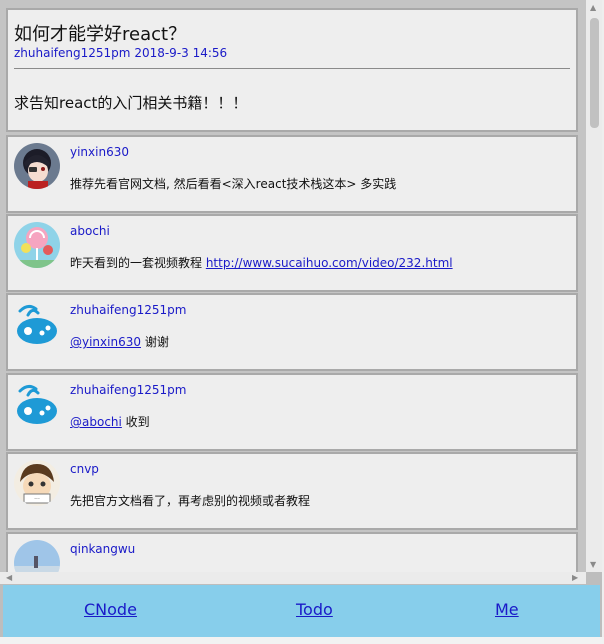 This screenshot has height=644, width=604. Describe the element at coordinates (37, 245) in the screenshot. I see `lollipop-avatar-icon` at that location.